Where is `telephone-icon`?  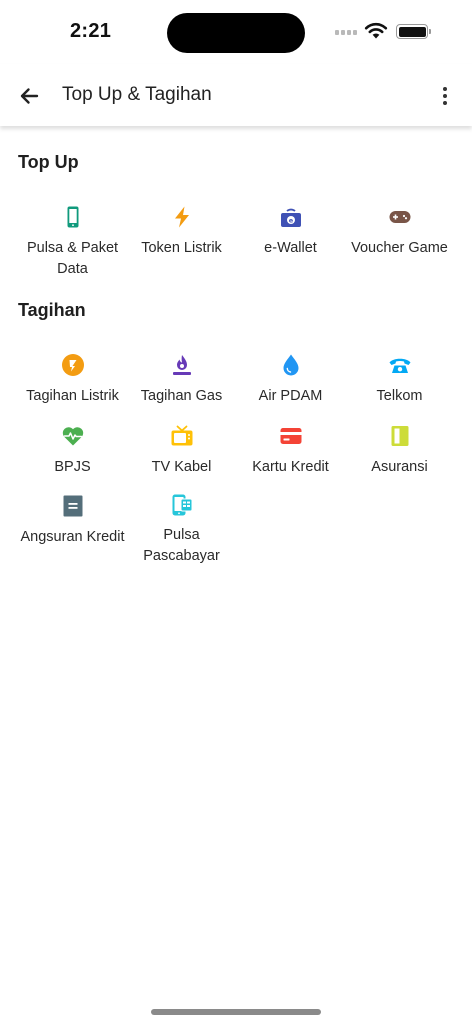
telephone-icon is located at coordinates (400, 365).